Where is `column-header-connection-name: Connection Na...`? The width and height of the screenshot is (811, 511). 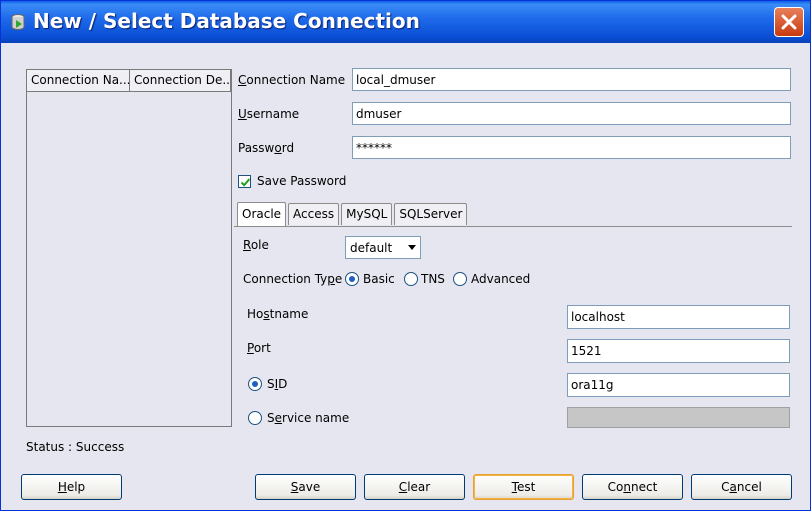
column-header-connection-name: Connection Na... is located at coordinates (78, 81).